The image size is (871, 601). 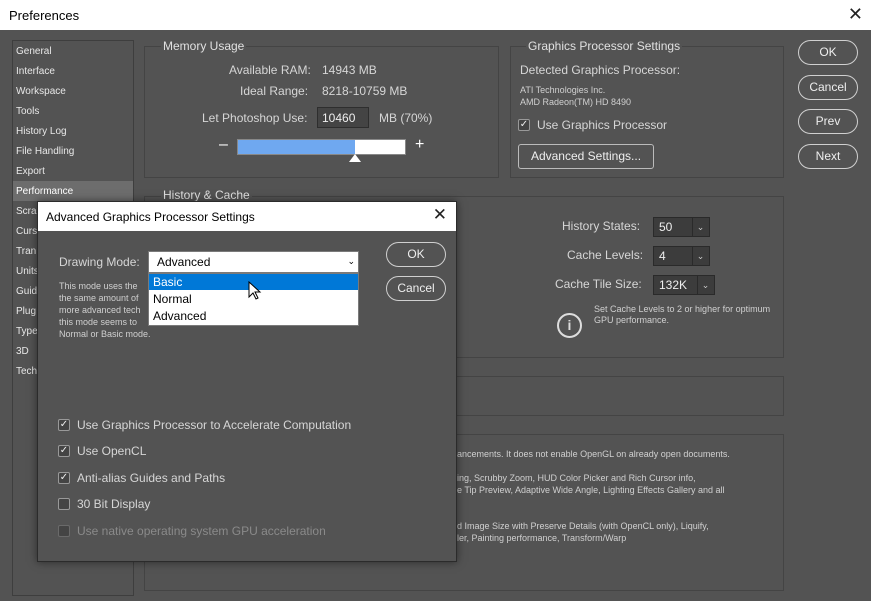 What do you see at coordinates (524, 125) in the screenshot?
I see `use-gpu-checkbox: ✓` at bounding box center [524, 125].